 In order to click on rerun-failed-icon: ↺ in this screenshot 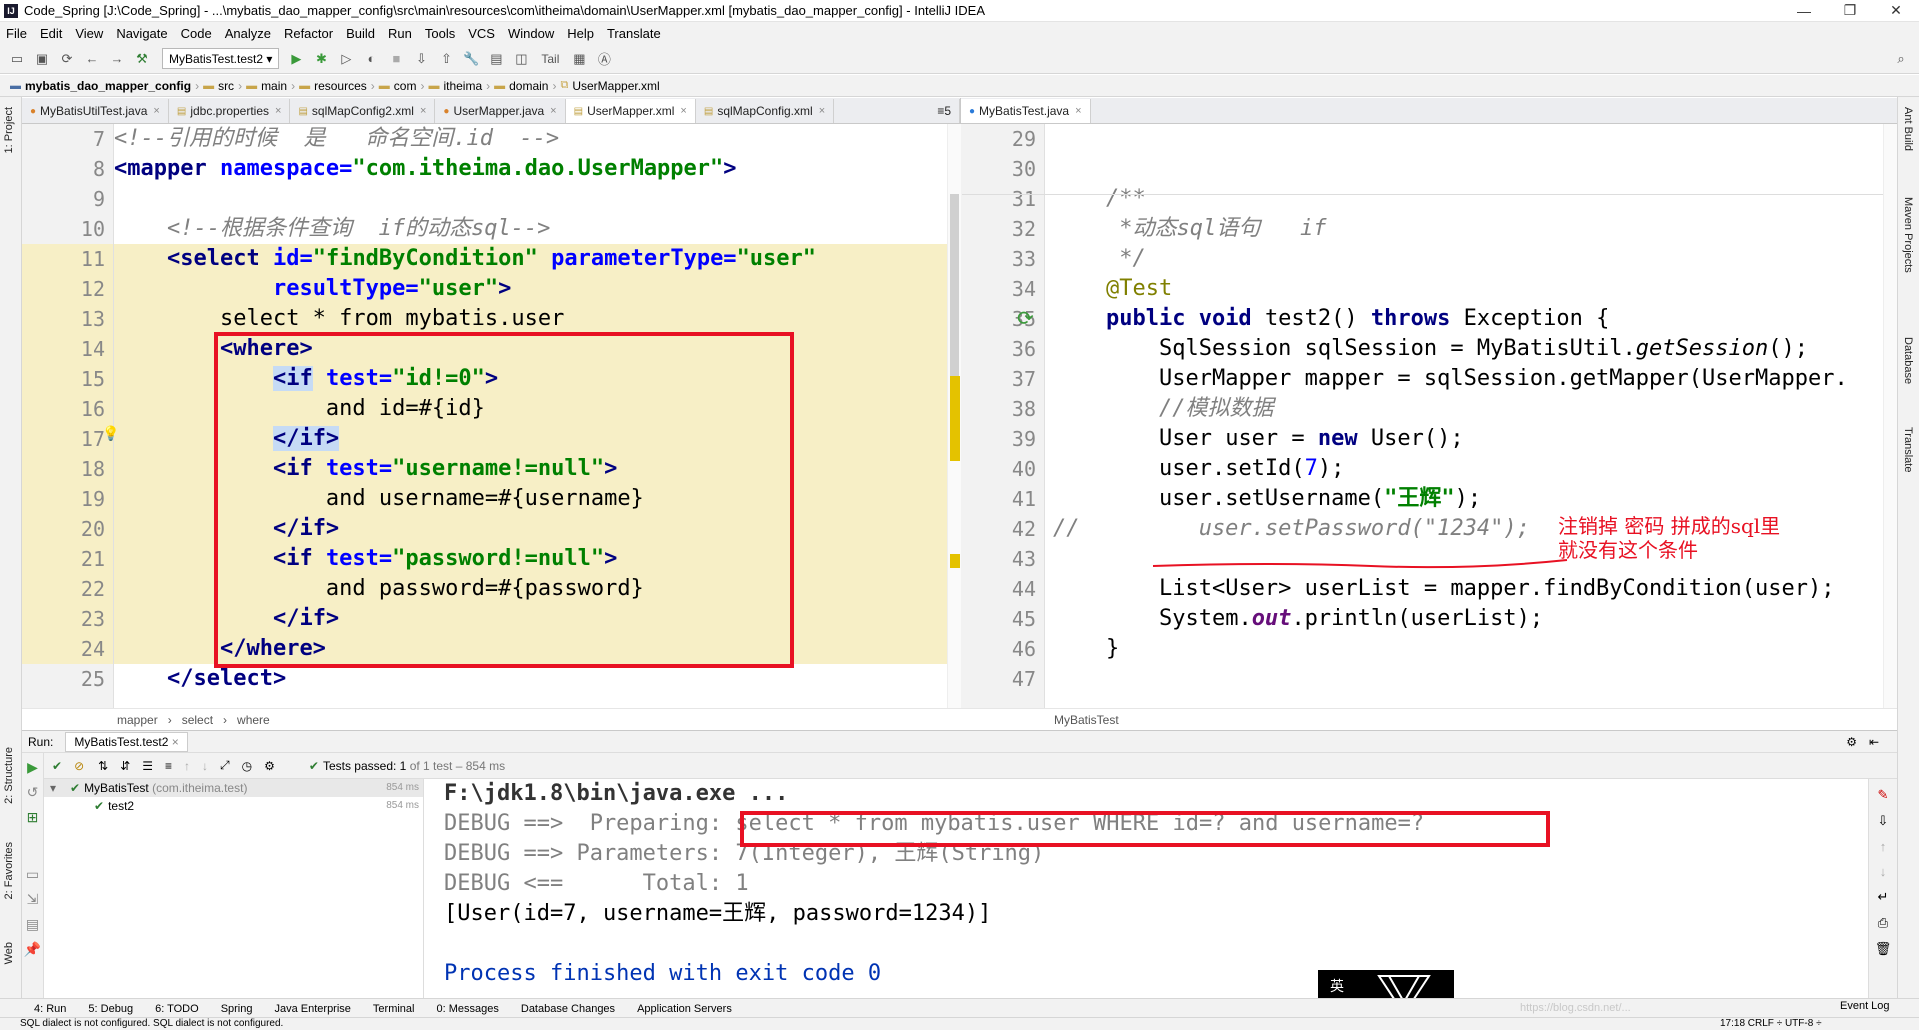, I will do `click(32, 792)`.